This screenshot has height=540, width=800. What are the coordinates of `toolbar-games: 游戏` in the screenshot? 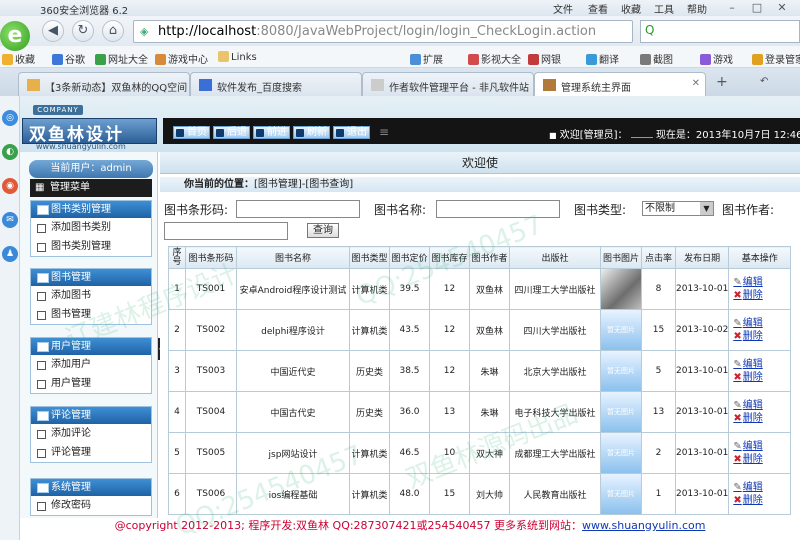 It's located at (716, 58).